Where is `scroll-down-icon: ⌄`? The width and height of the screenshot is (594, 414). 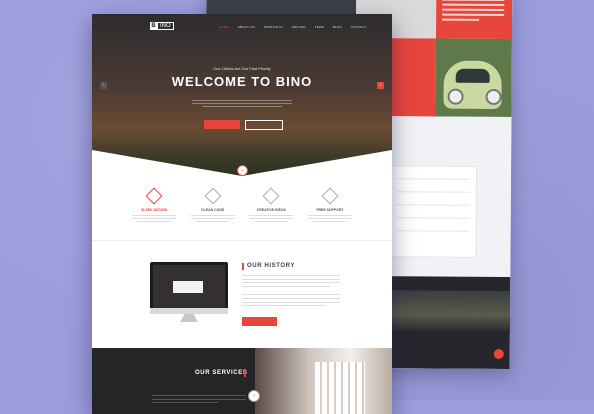 scroll-down-icon: ⌄ is located at coordinates (242, 170).